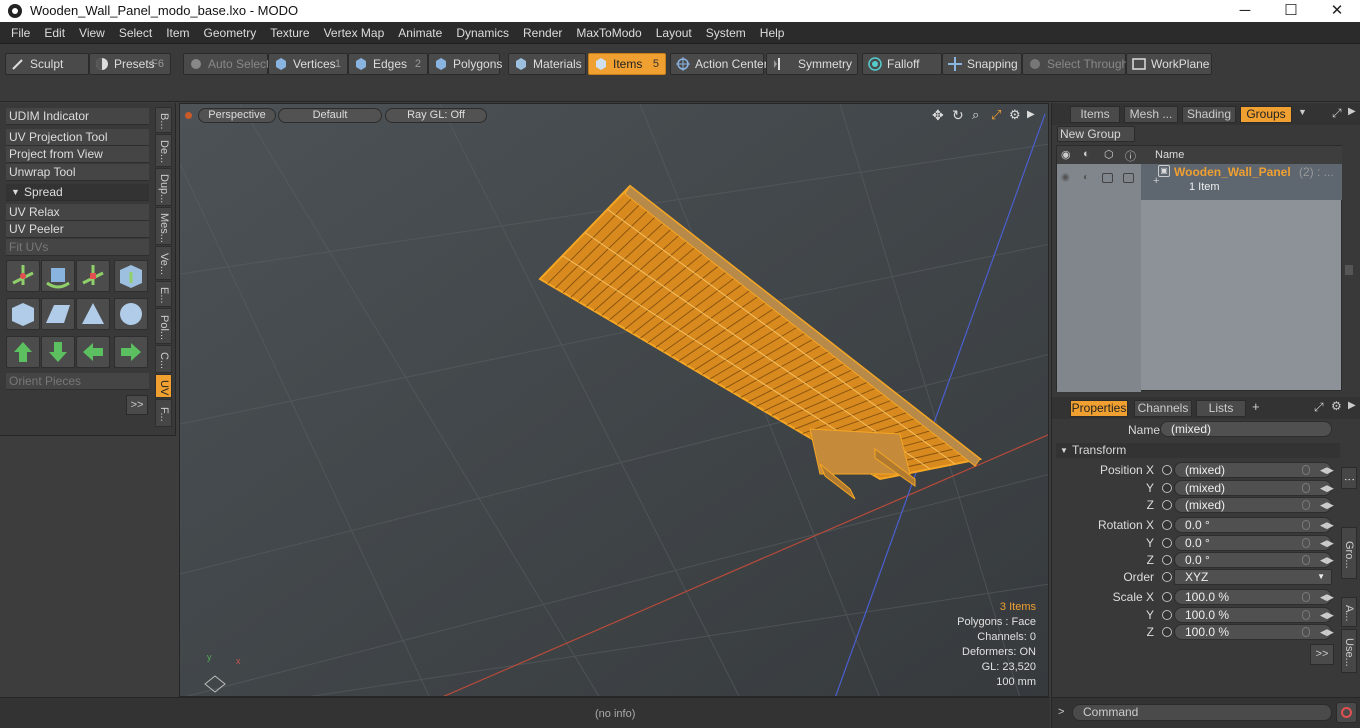 This screenshot has height=728, width=1360. I want to click on tabs-dropdown-icon: ▼, so click(1302, 112).